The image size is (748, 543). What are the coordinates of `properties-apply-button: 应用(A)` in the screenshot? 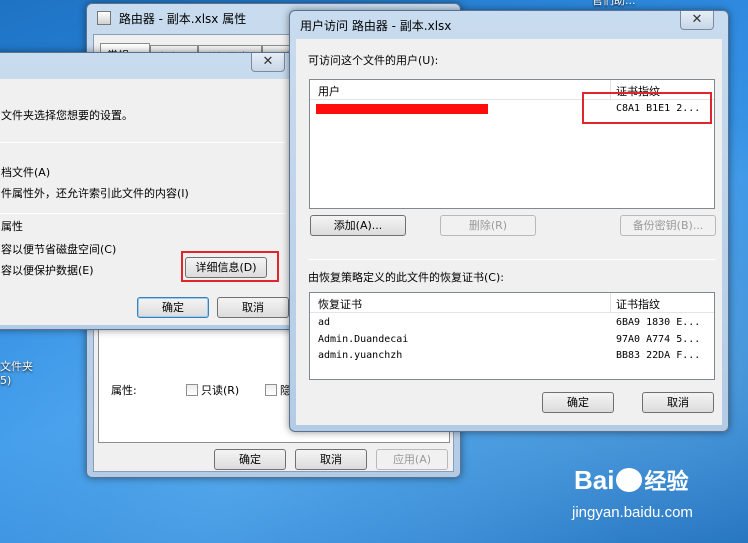 It's located at (412, 459).